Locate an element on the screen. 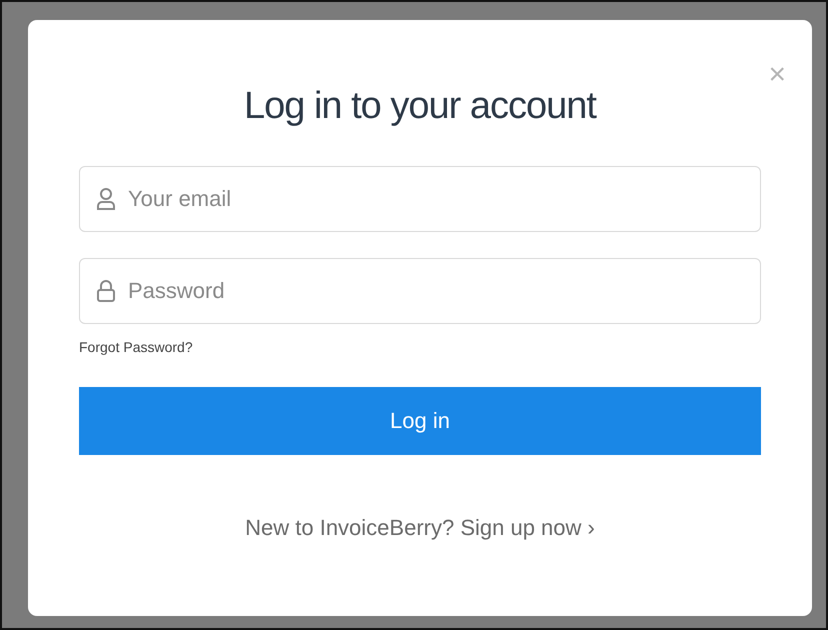 The height and width of the screenshot is (630, 828). lock-icon is located at coordinates (106, 290).